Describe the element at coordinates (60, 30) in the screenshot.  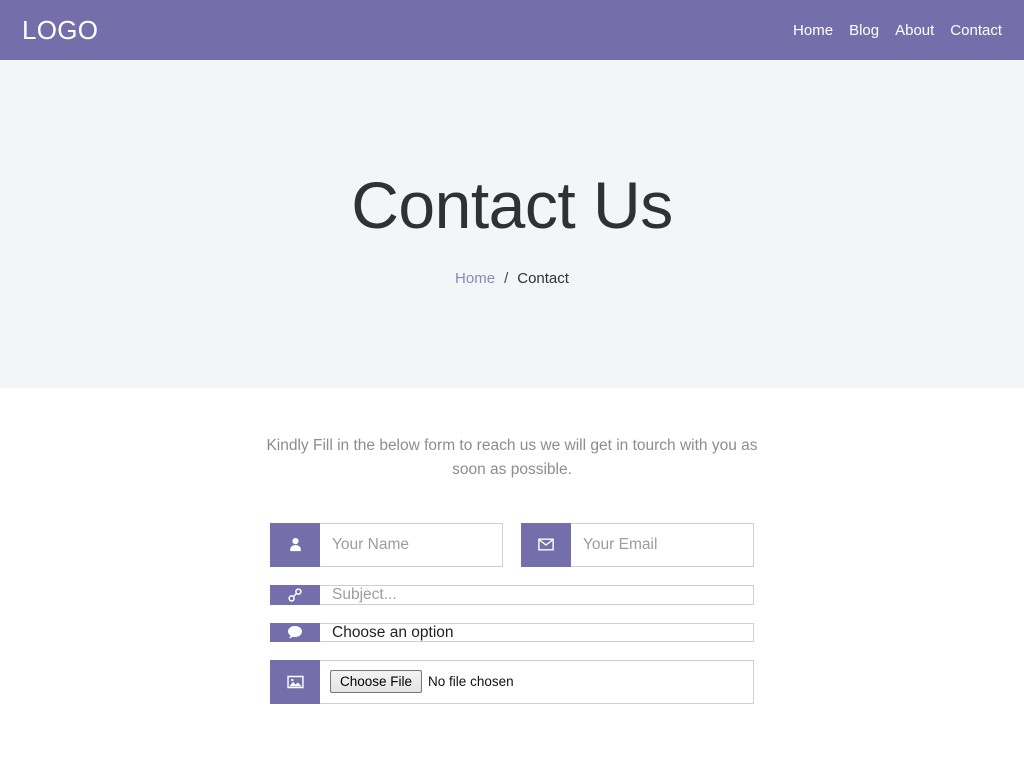
I see `brand-logo: LOGO` at that location.